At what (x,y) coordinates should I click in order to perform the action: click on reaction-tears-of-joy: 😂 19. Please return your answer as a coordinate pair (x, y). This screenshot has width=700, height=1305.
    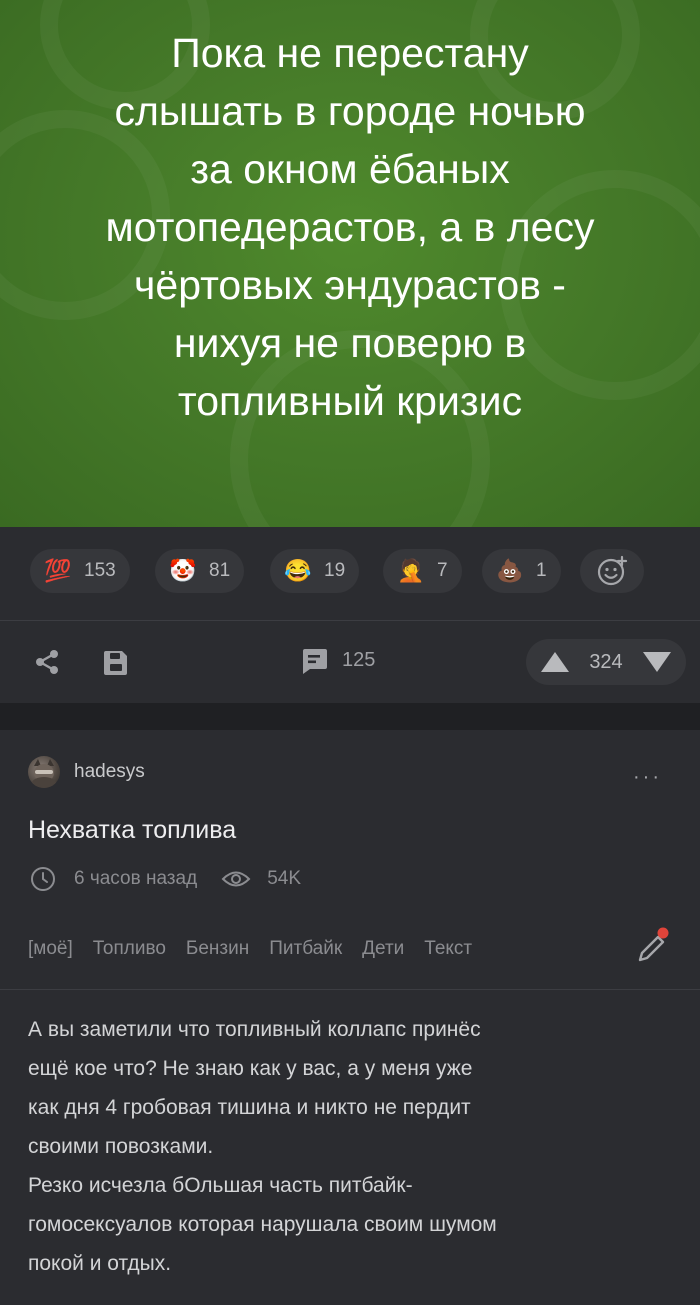
    Looking at the image, I should click on (315, 571).